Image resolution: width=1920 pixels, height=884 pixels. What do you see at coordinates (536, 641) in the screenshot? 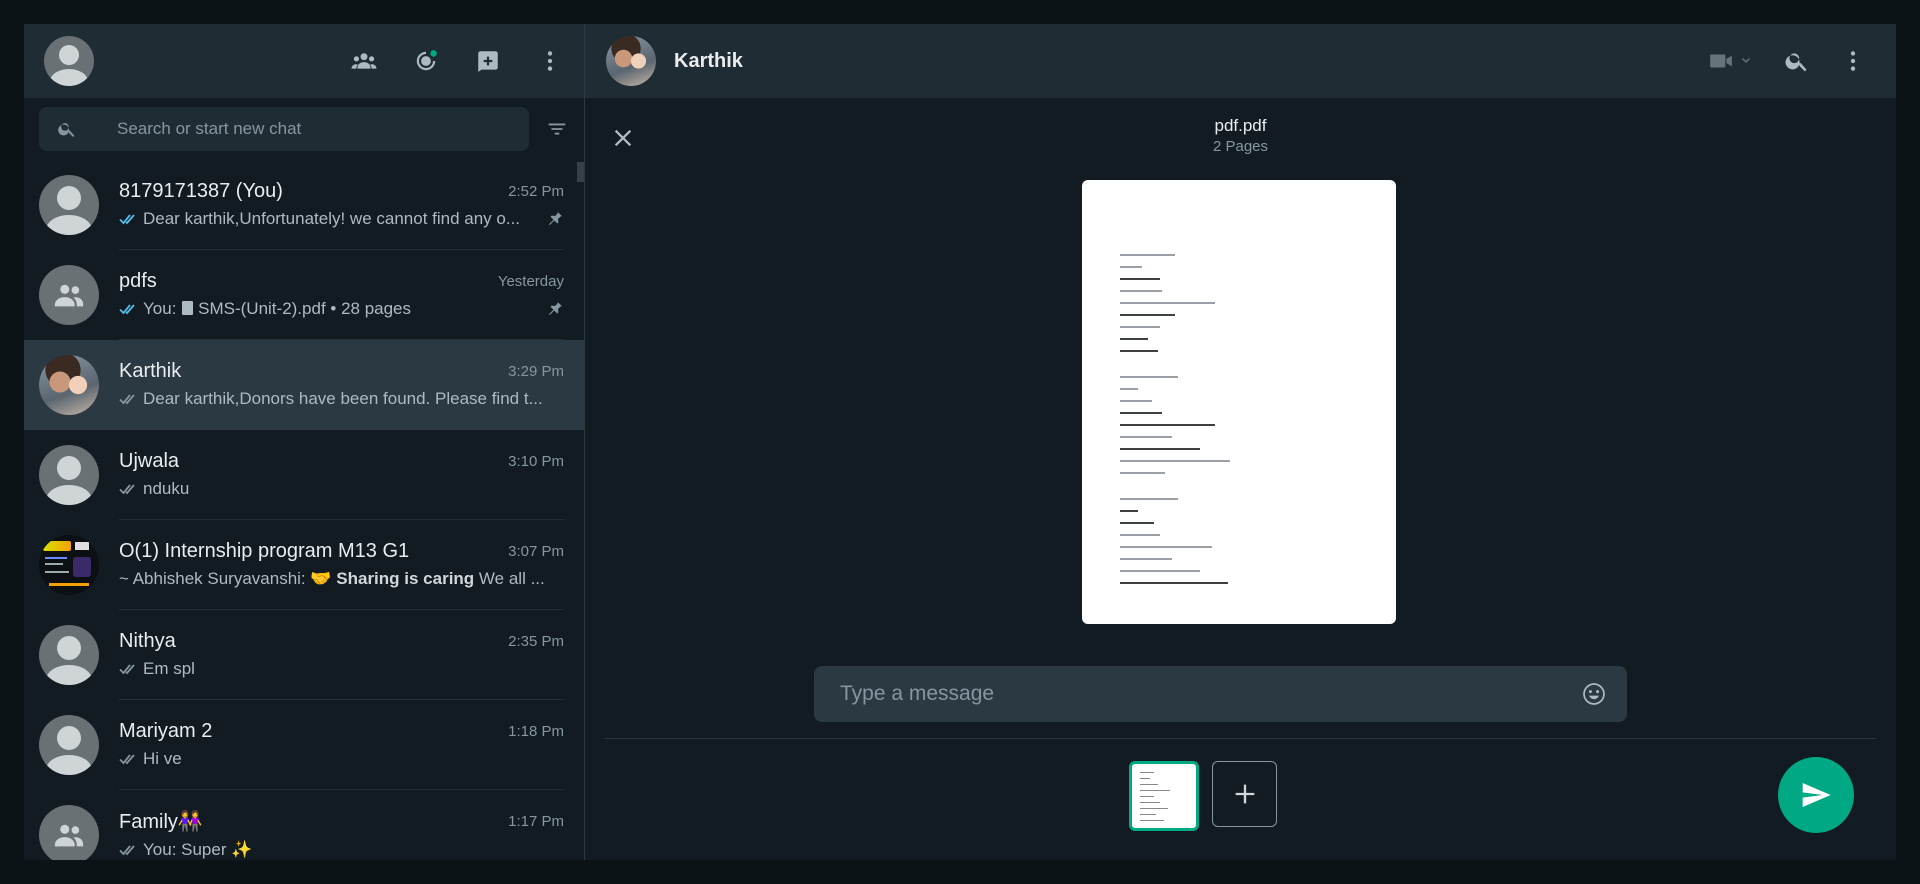
I see `chat-time: 2:35 Pm` at bounding box center [536, 641].